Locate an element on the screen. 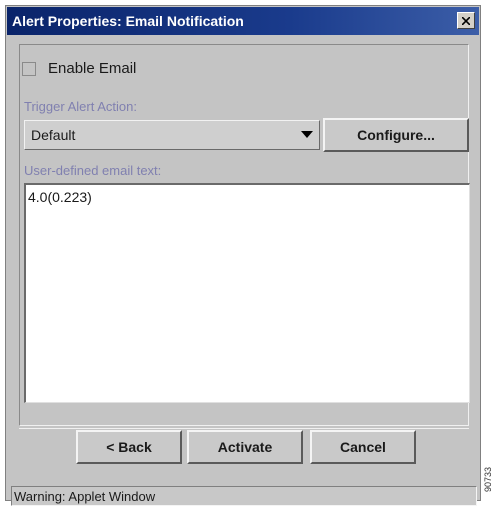 The height and width of the screenshot is (508, 502). trigger-alert-action-label: Trigger Alert Action: is located at coordinates (80, 106).